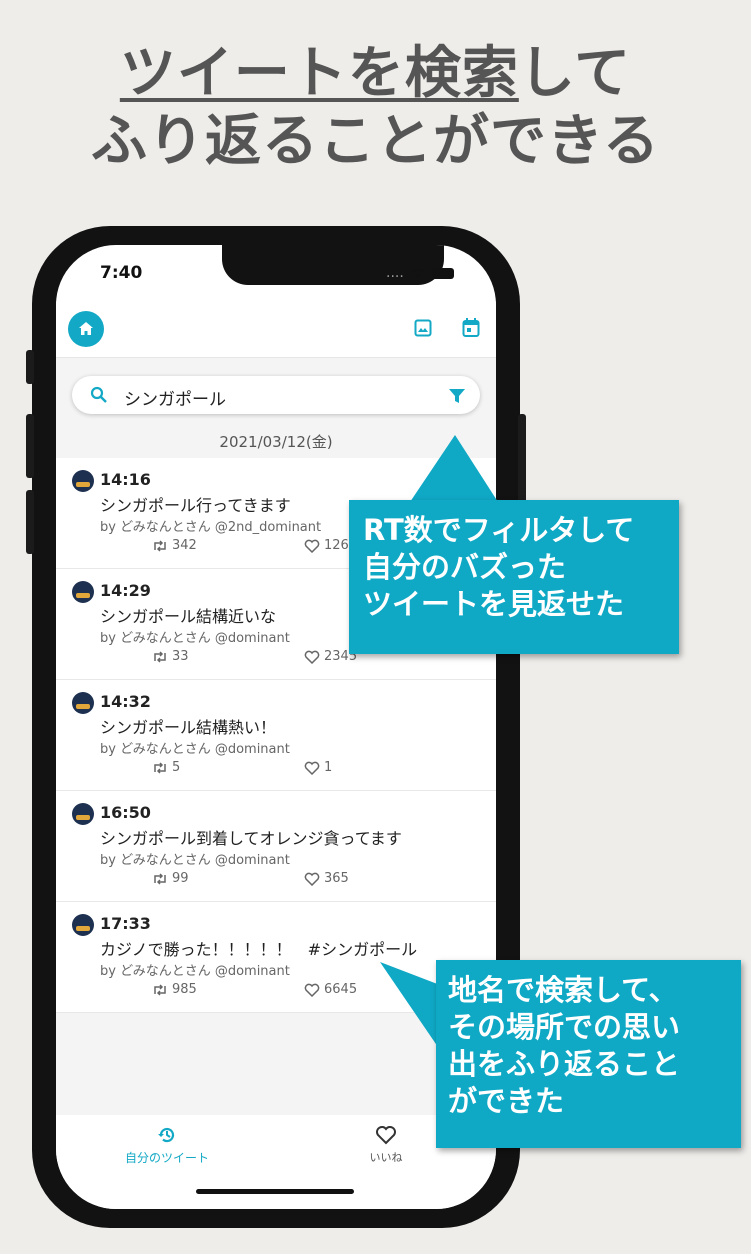 The image size is (751, 1254). What do you see at coordinates (410, 1006) in the screenshot?
I see `search-callout-pointer` at bounding box center [410, 1006].